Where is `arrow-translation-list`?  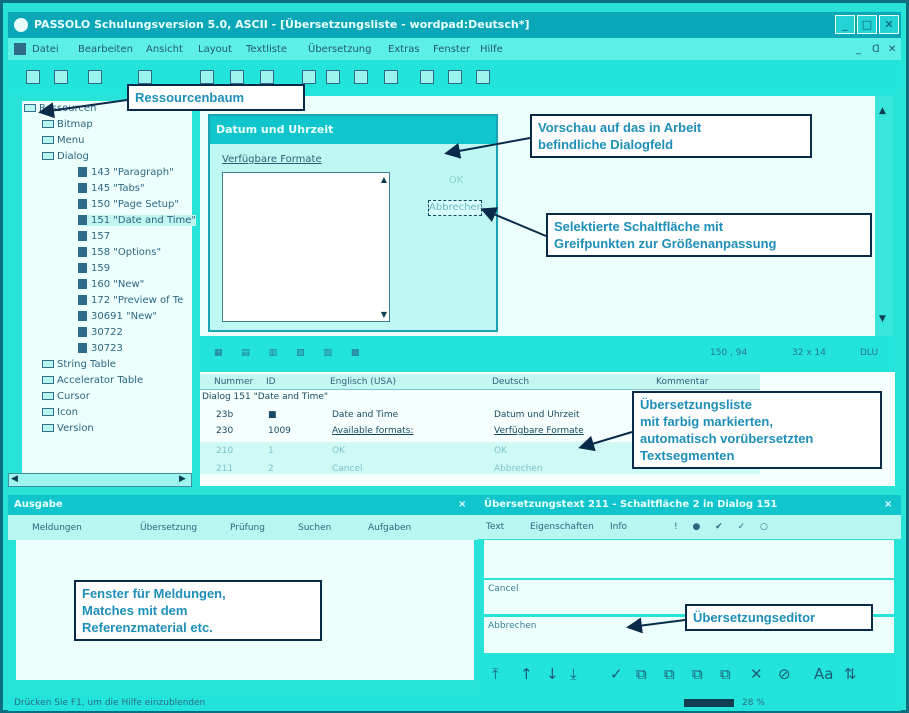 arrow-translation-list is located at coordinates (605, 441).